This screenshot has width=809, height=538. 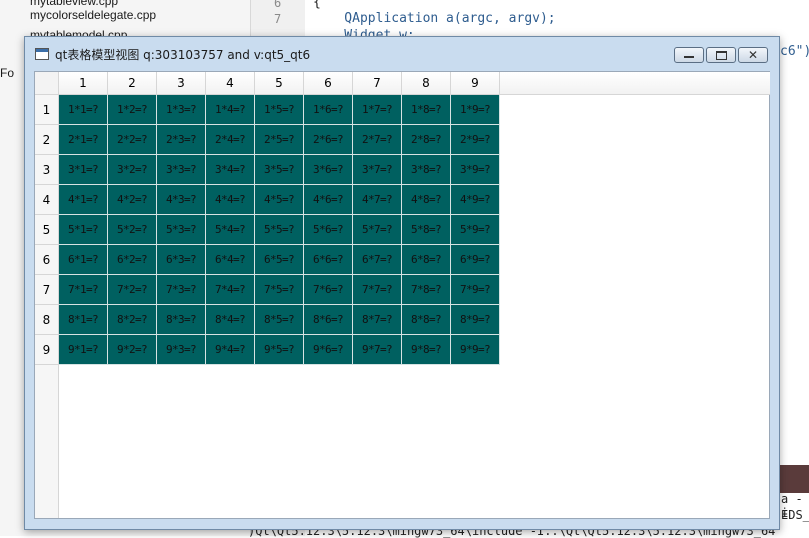 I want to click on table-cell: 5*8=?, so click(x=426, y=230).